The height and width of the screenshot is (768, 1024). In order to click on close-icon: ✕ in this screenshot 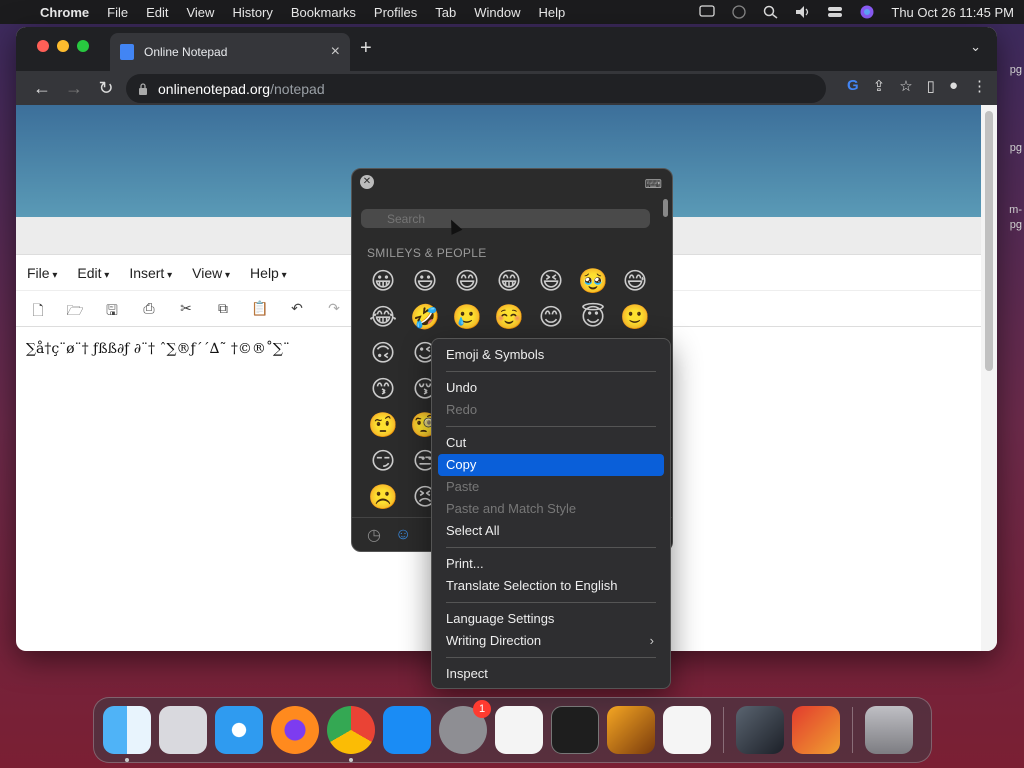, I will do `click(367, 182)`.